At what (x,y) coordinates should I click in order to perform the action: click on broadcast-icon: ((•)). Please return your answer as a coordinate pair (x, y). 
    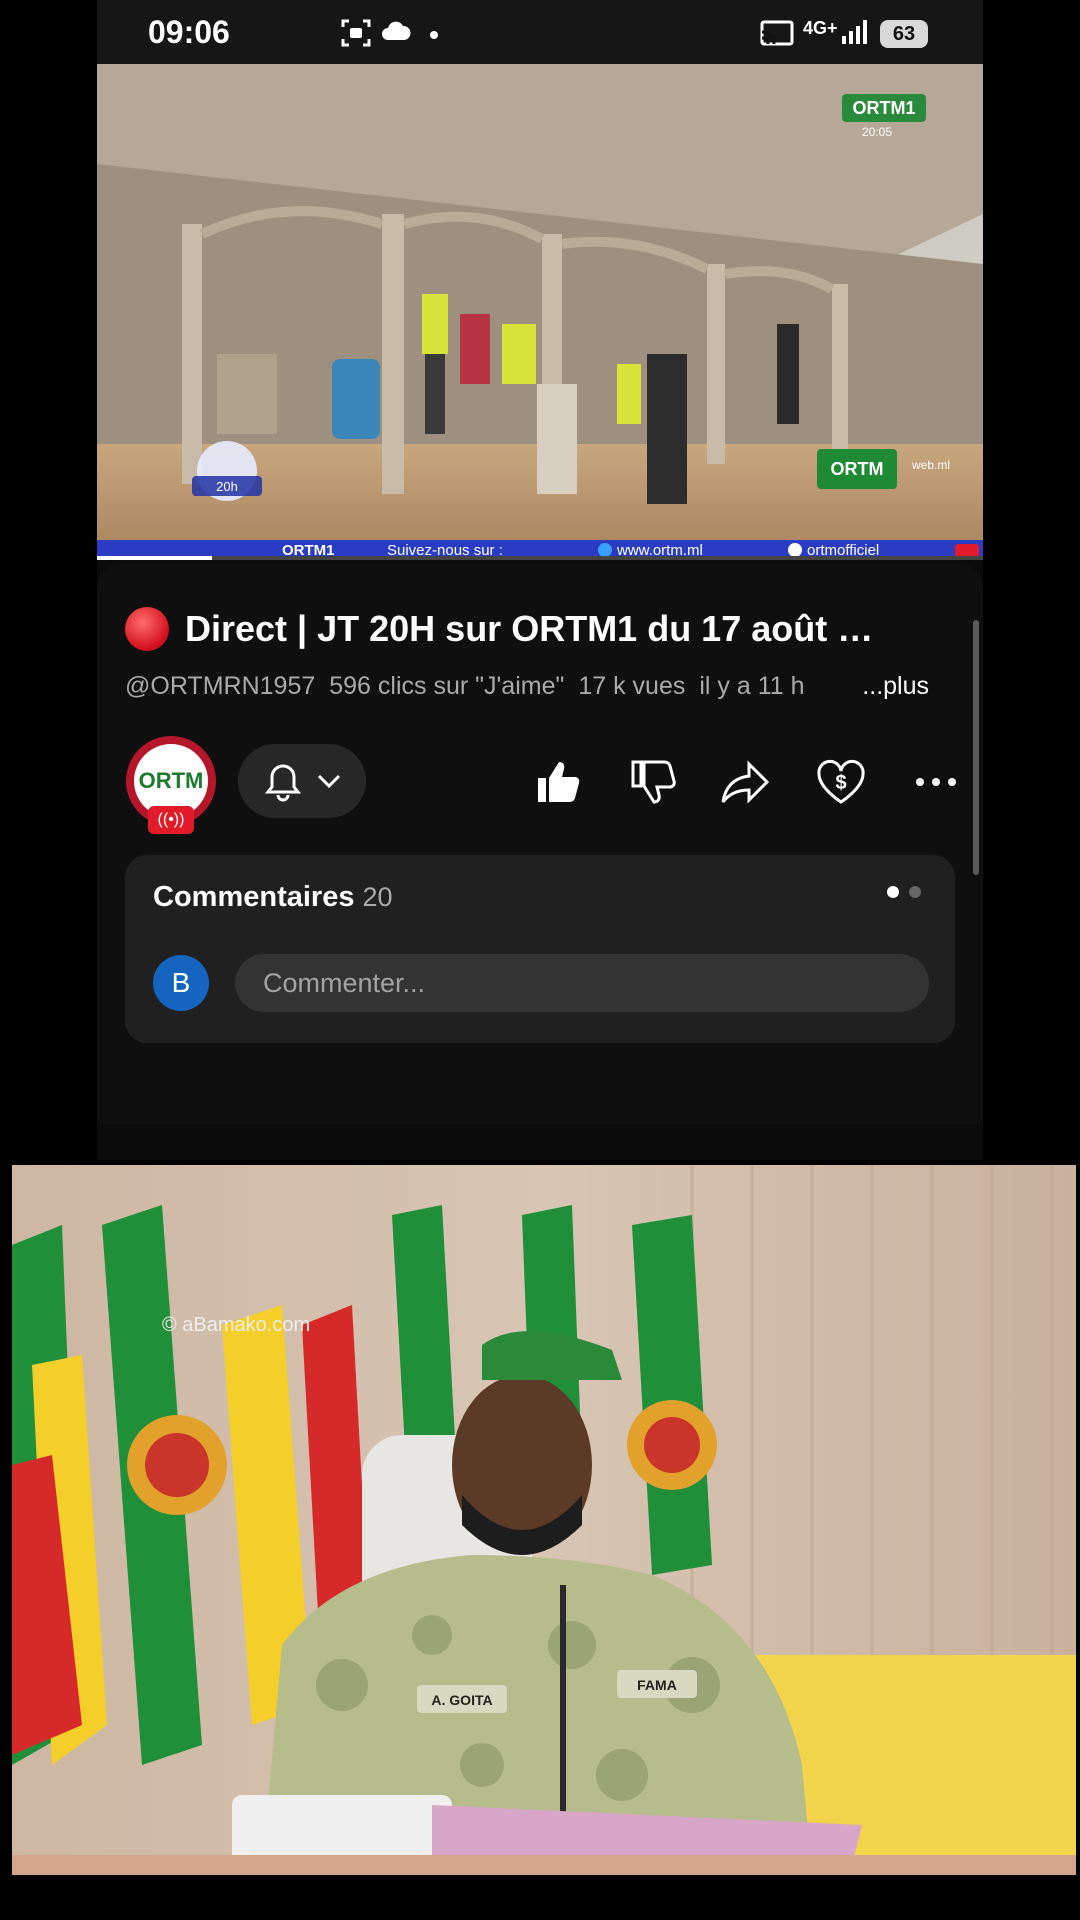
    Looking at the image, I should click on (171, 820).